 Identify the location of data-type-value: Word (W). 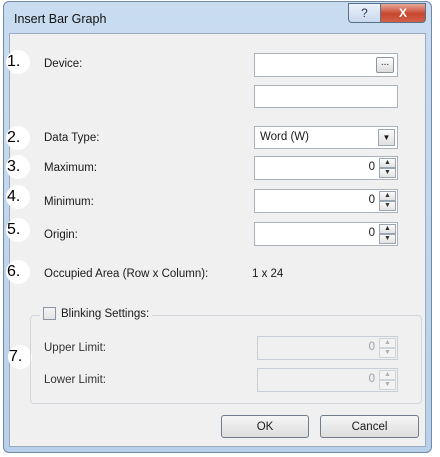
(284, 137).